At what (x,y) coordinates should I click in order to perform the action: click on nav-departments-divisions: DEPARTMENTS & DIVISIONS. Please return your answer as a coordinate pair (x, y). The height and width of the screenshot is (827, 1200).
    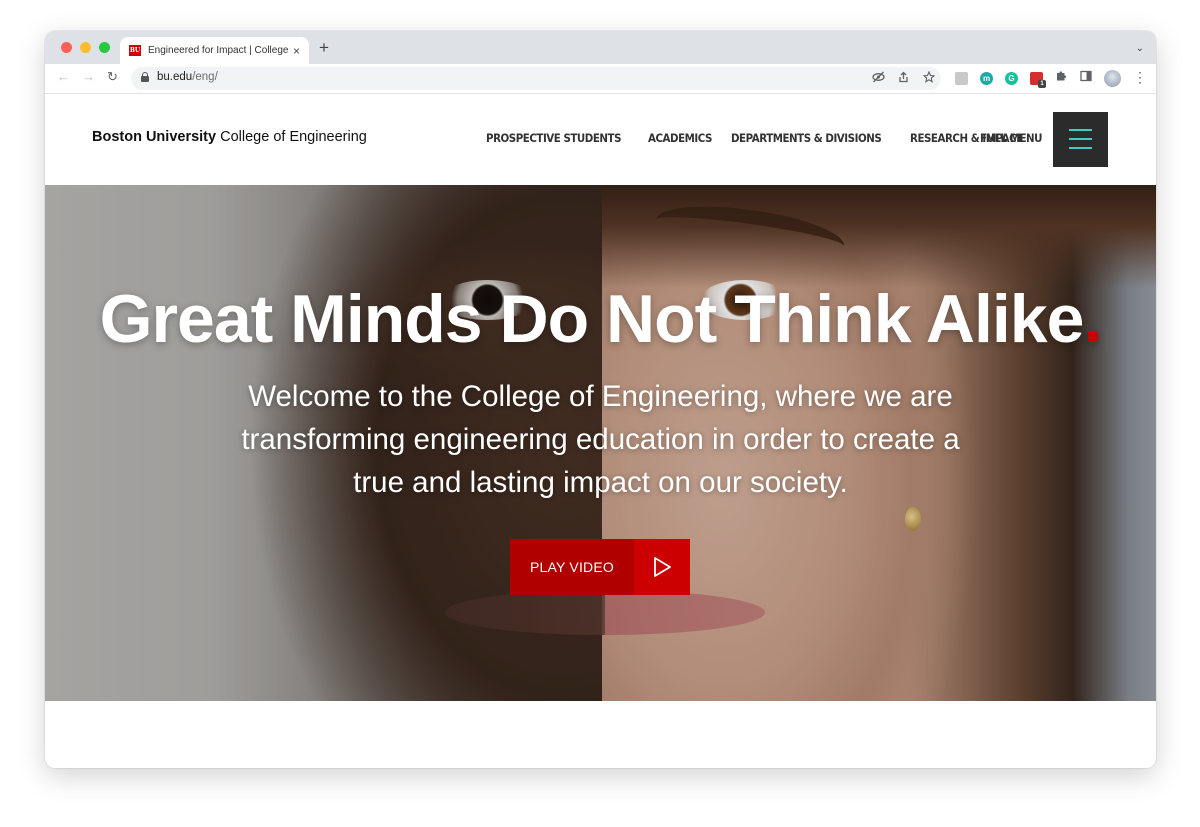
    Looking at the image, I should click on (806, 138).